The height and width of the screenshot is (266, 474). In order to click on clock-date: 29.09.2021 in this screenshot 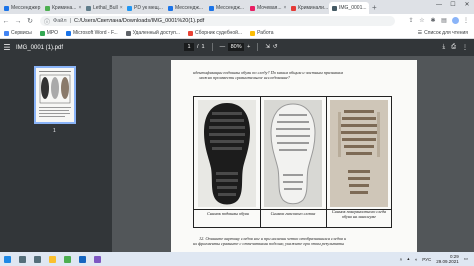, I will do `click(447, 261)`.